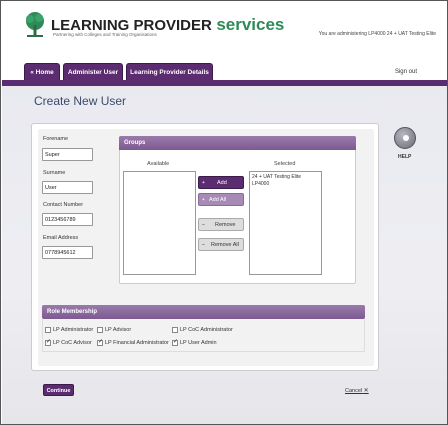 The height and width of the screenshot is (425, 448). I want to click on remove-button: – Remove, so click(221, 224).